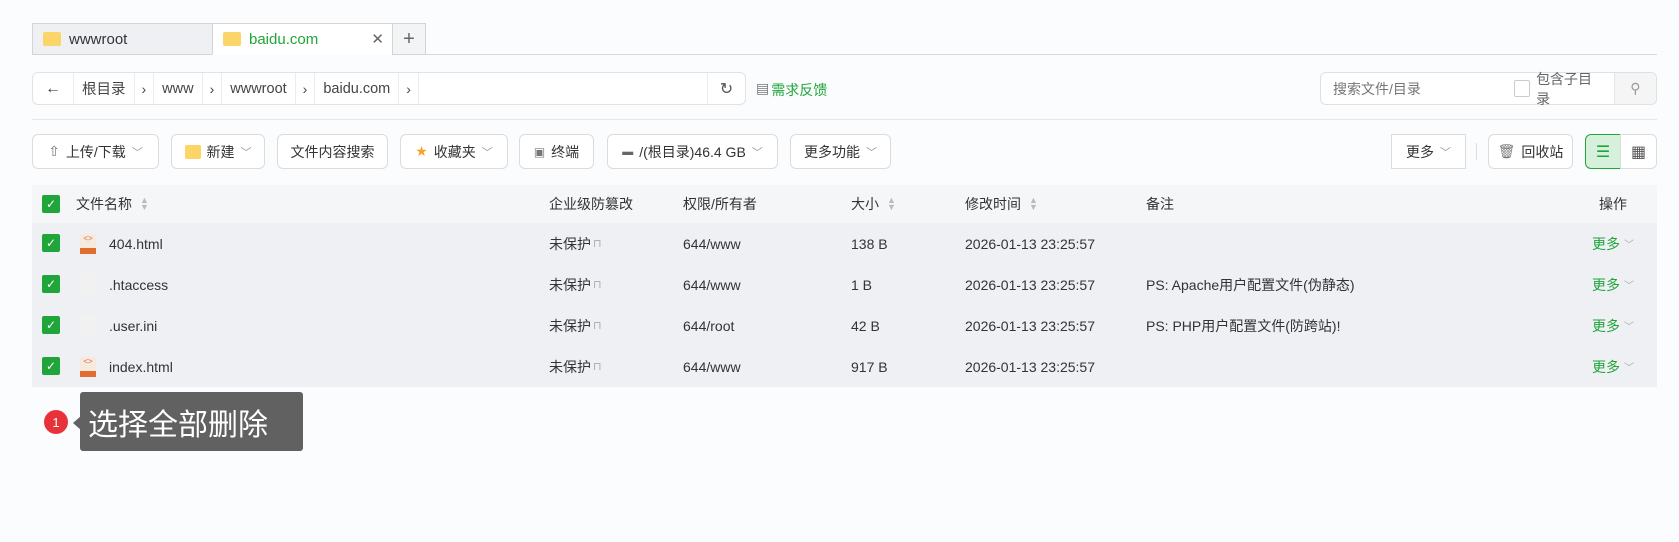 The image size is (1679, 542). I want to click on disk-button: ▬ /(根目录)46.4 GB ﹀, so click(692, 151).